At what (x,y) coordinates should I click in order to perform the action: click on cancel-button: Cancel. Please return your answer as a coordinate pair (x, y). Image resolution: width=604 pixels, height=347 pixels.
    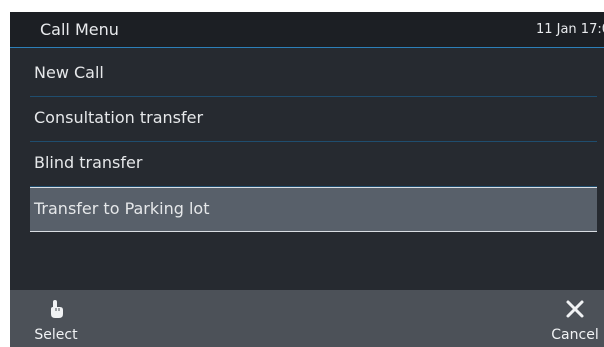
    Looking at the image, I should click on (575, 318).